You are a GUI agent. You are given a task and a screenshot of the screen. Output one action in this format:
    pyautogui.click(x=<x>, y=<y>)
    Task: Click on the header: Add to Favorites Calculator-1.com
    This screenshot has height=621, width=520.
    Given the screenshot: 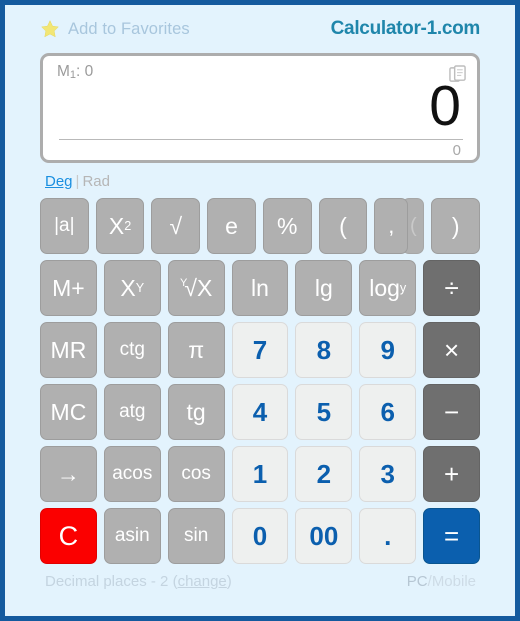 What is the action you would take?
    pyautogui.click(x=260, y=27)
    